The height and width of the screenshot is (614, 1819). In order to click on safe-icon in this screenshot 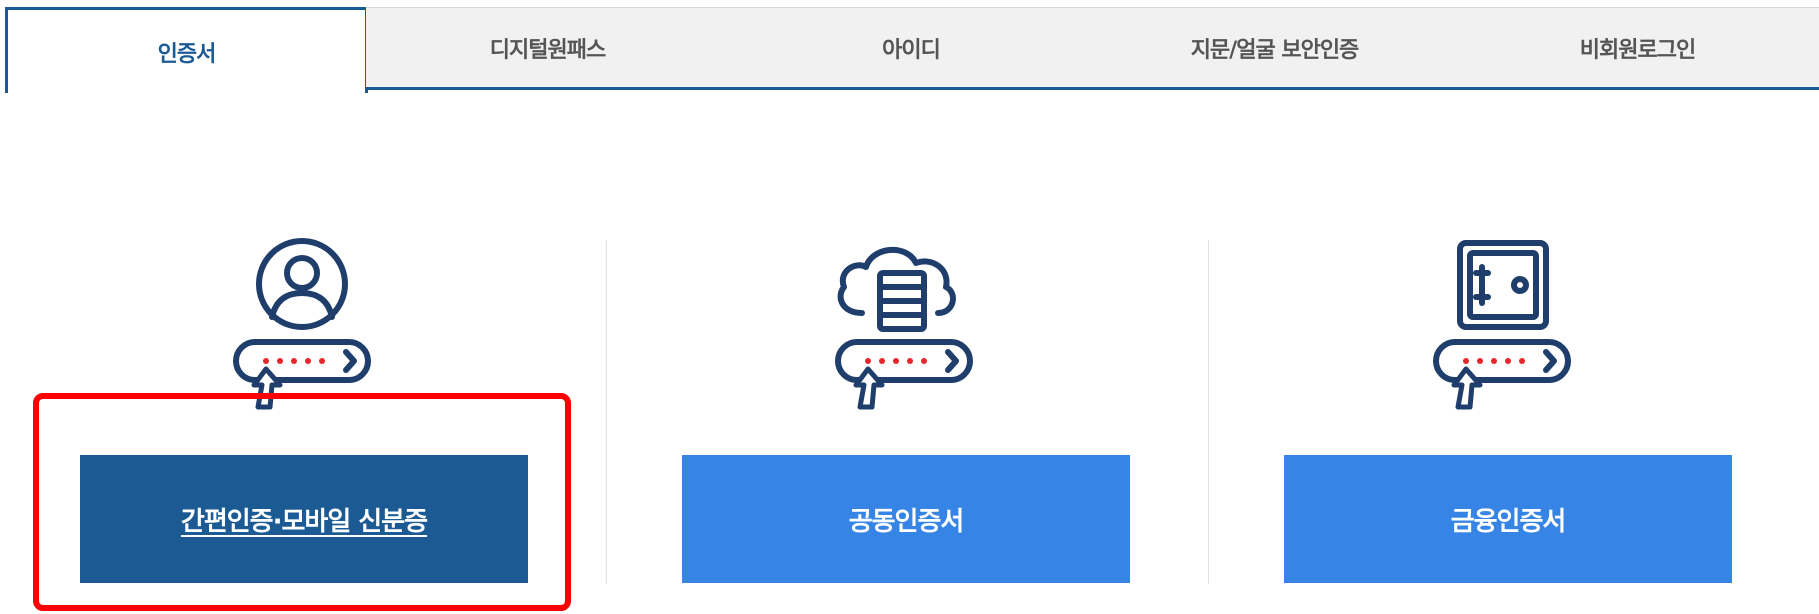, I will do `click(1502, 325)`.